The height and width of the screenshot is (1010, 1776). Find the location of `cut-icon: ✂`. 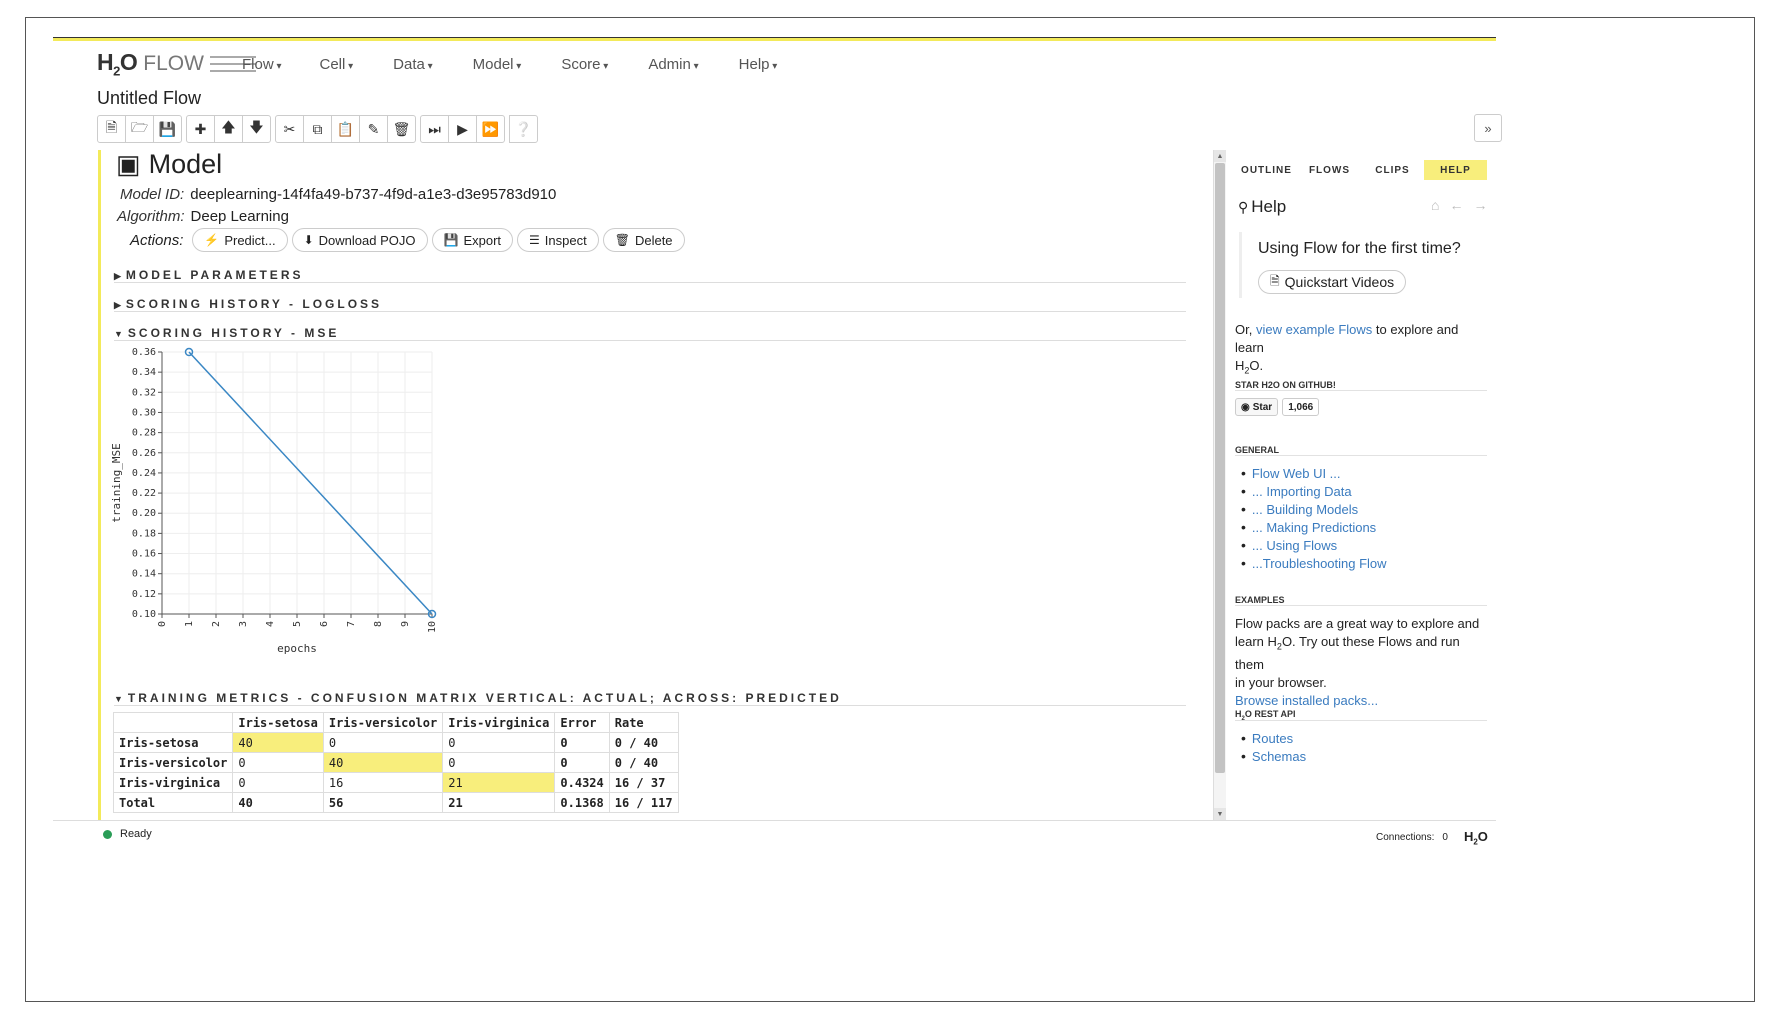

cut-icon: ✂ is located at coordinates (289, 129).